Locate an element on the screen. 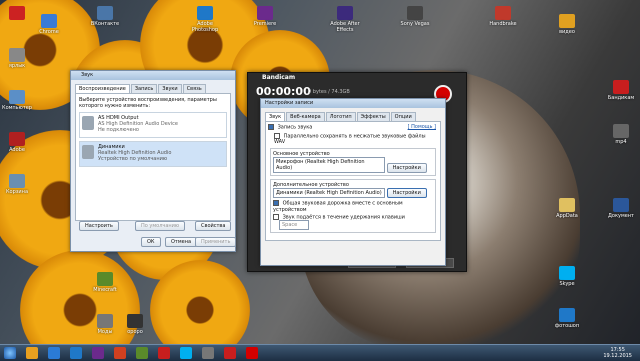 This screenshot has height=361, width=640. desktop-icon: Adobe Photoshop is located at coordinates (205, 19).